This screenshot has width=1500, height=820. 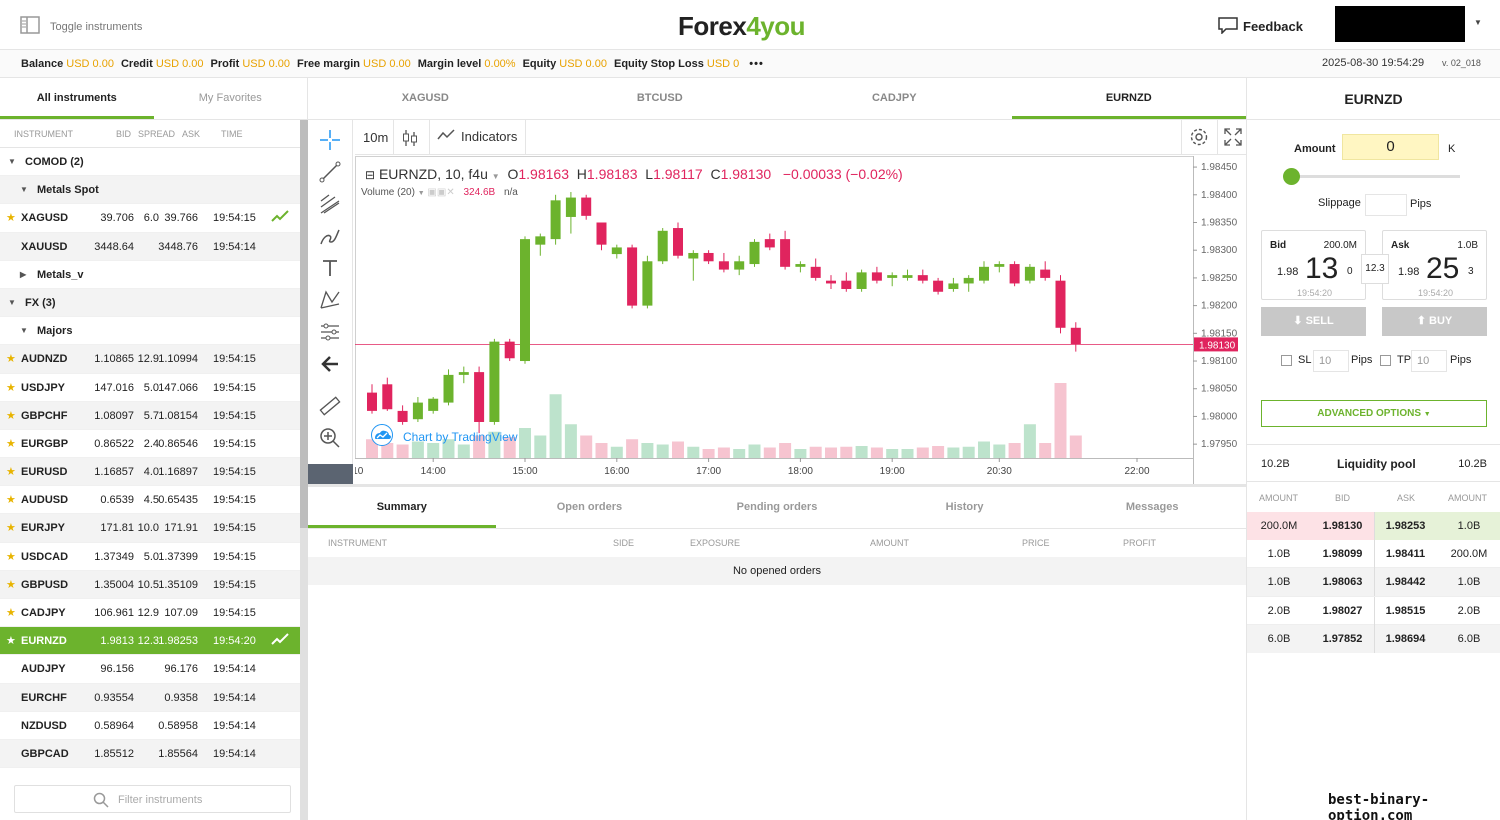 What do you see at coordinates (1260, 26) in the screenshot?
I see `feedback-button: Feedback` at bounding box center [1260, 26].